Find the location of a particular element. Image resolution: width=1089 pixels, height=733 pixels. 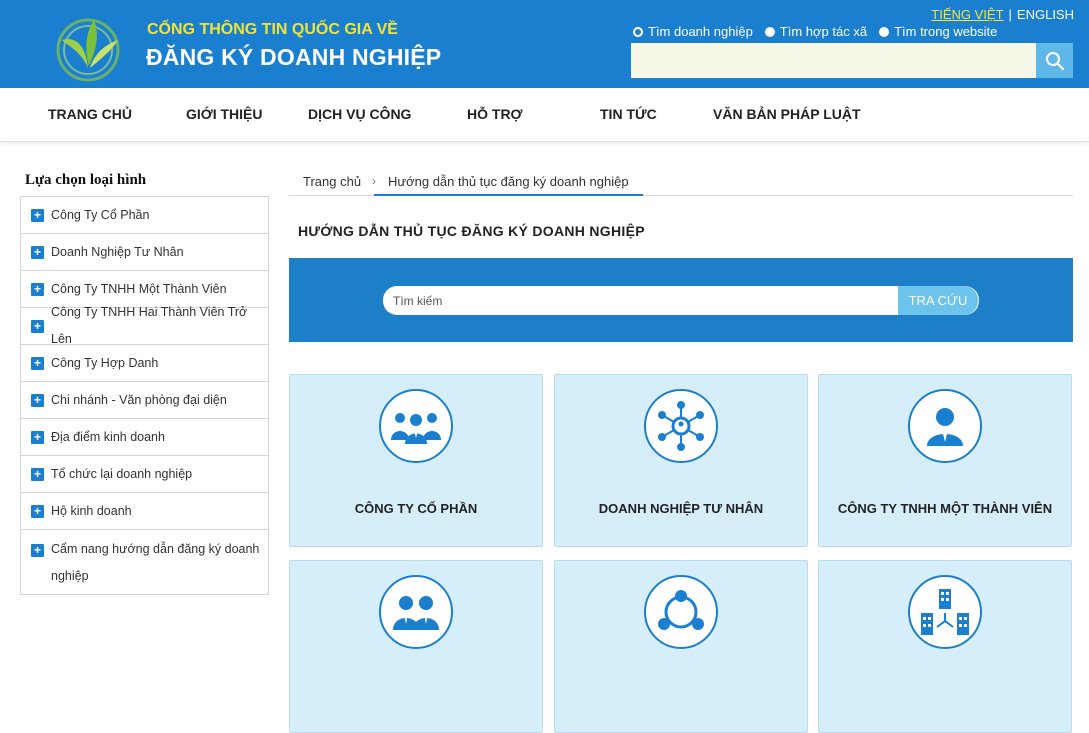

person-icon is located at coordinates (945, 427).